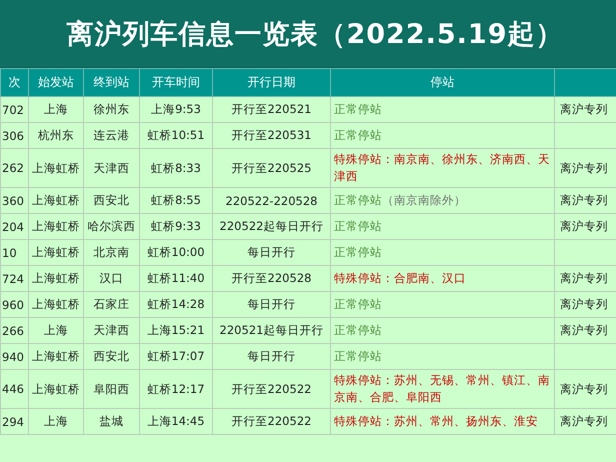  I want to click on page-title: 离沪列车信息一览表（2022.5.19起）, so click(308, 34).